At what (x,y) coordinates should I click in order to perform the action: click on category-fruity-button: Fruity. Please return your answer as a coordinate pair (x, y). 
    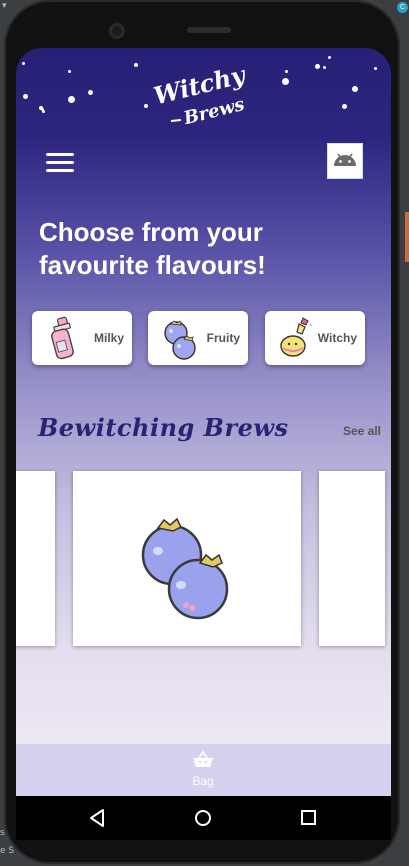
    Looking at the image, I should click on (198, 338).